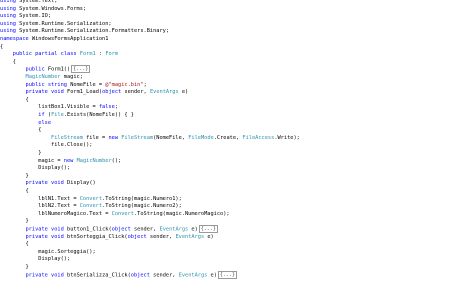 The width and height of the screenshot is (474, 289). I want to click on string-token: @"magic.bin", so click(124, 84).